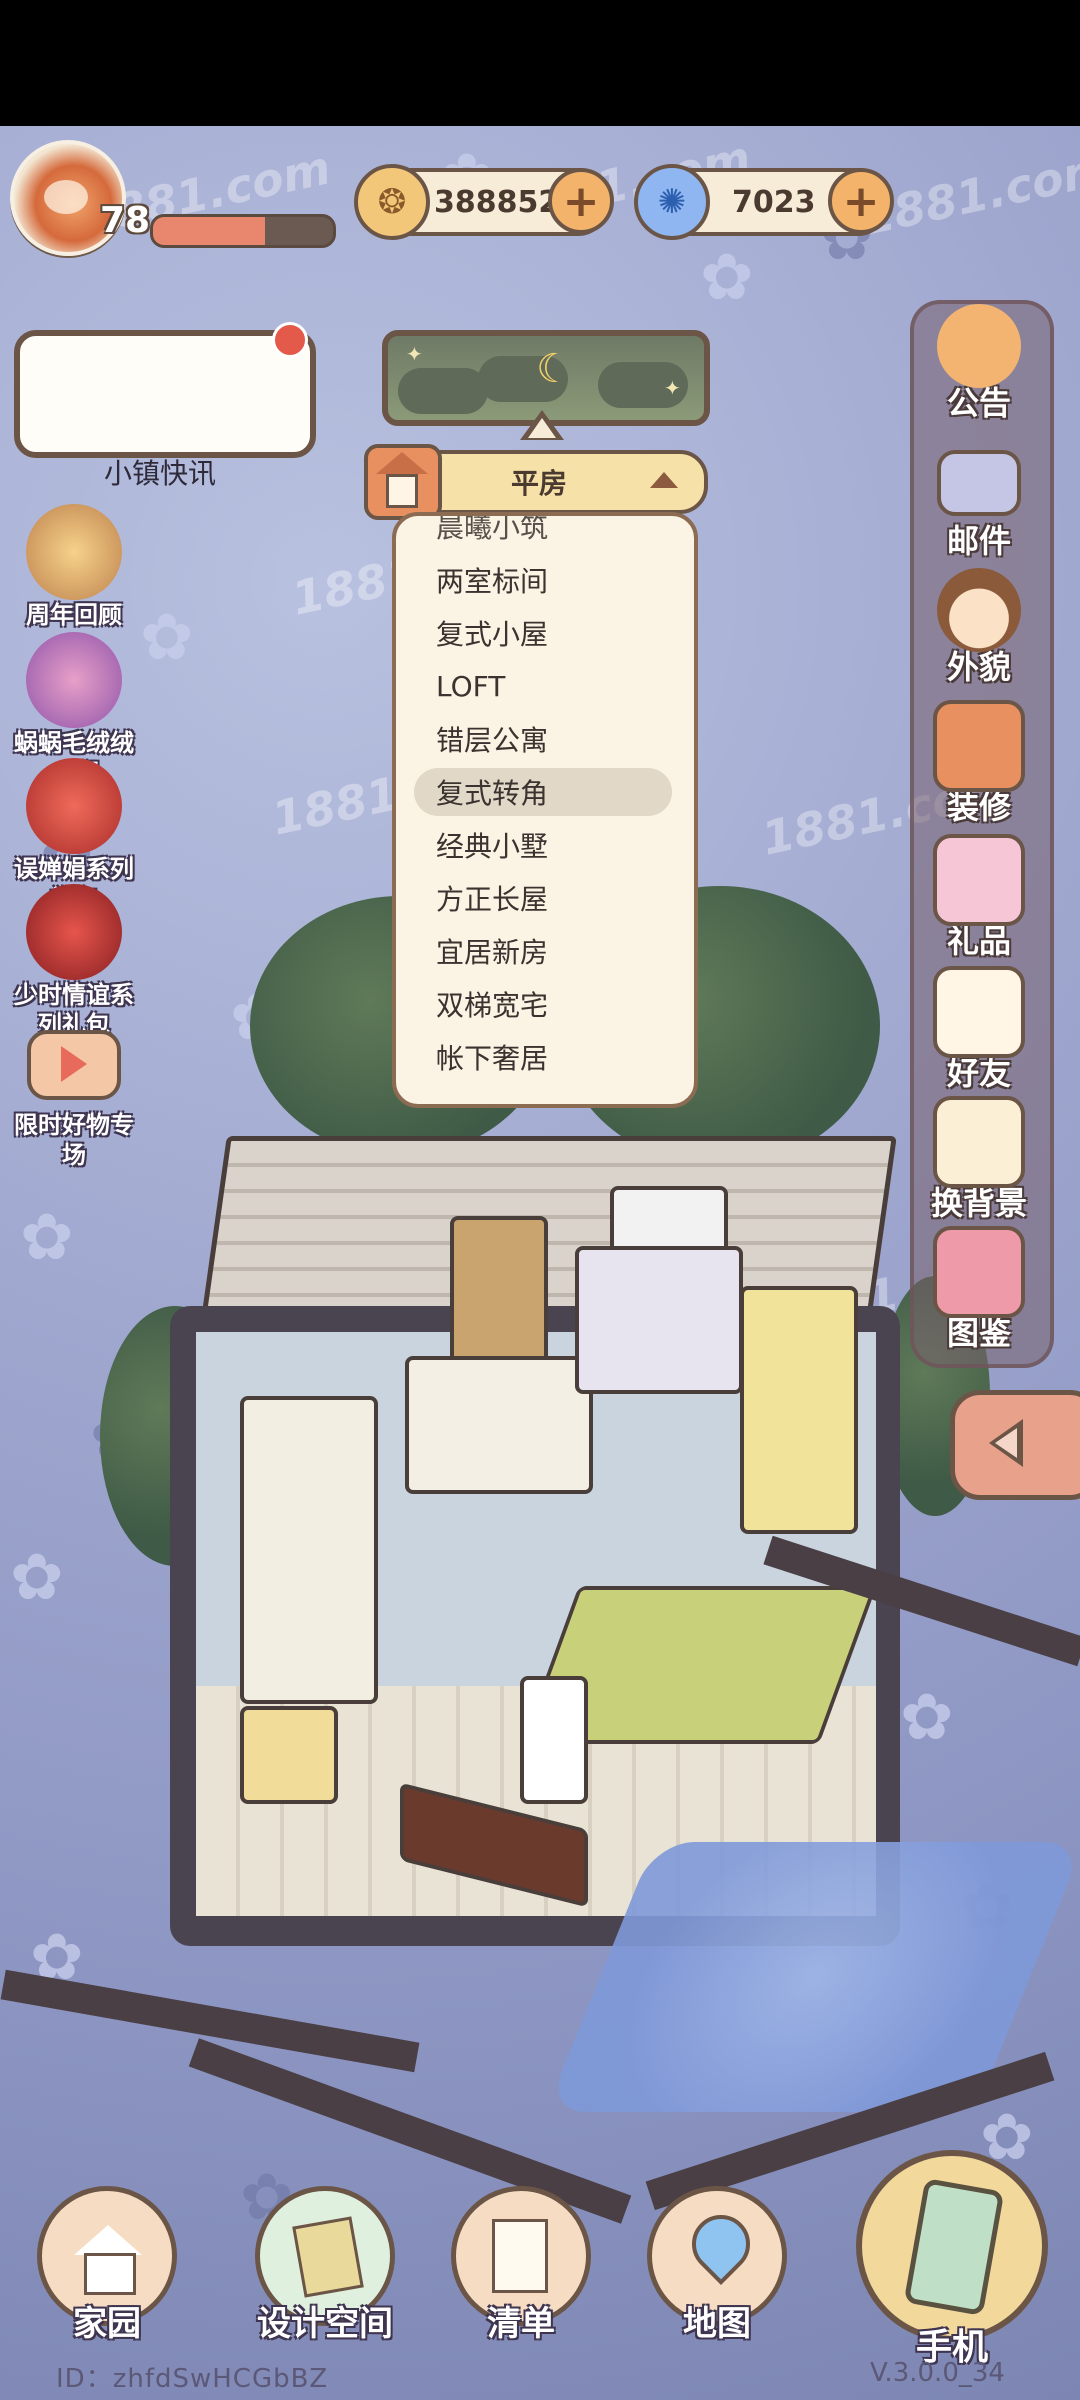 This screenshot has height=2400, width=1080. I want to click on nav-label: 清单, so click(521, 2324).